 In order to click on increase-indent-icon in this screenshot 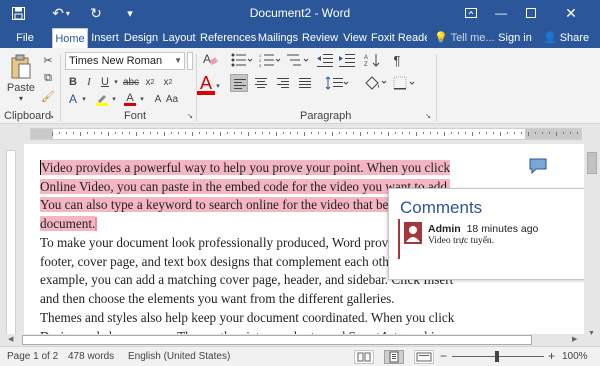, I will do `click(347, 60)`.